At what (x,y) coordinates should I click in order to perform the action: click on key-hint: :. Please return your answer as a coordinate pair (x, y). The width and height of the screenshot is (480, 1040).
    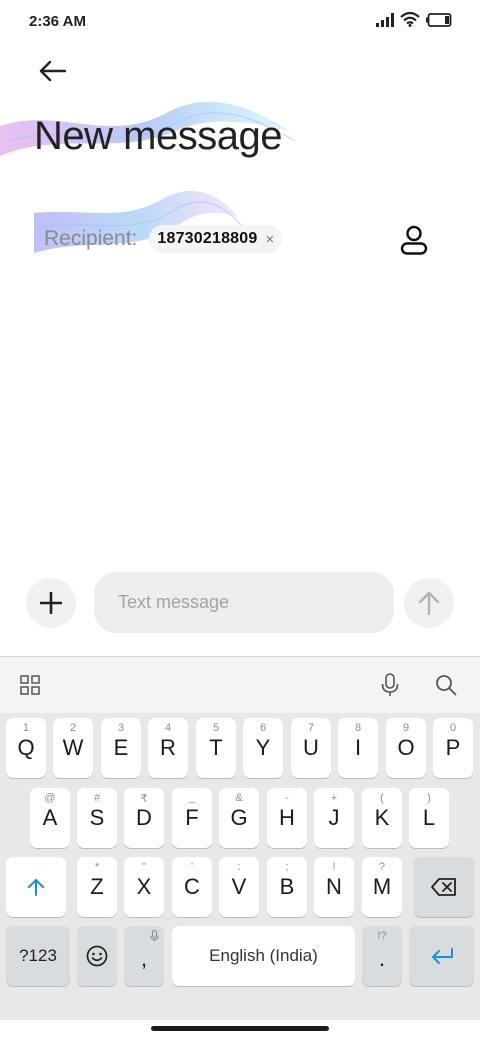
    Looking at the image, I should click on (239, 867).